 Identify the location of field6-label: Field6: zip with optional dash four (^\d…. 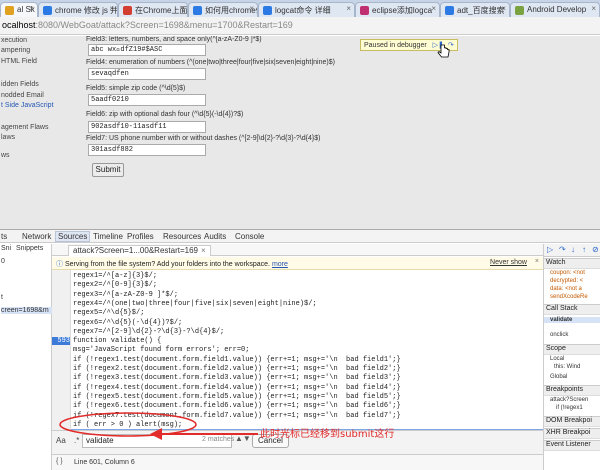
(165, 114).